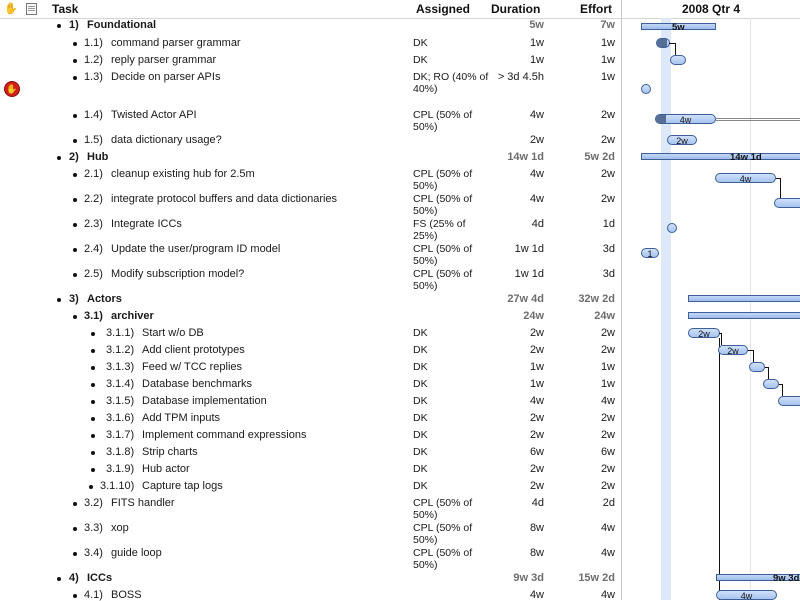 This screenshot has width=800, height=601. Describe the element at coordinates (143, 503) in the screenshot. I see `task-name: FITS handler` at that location.